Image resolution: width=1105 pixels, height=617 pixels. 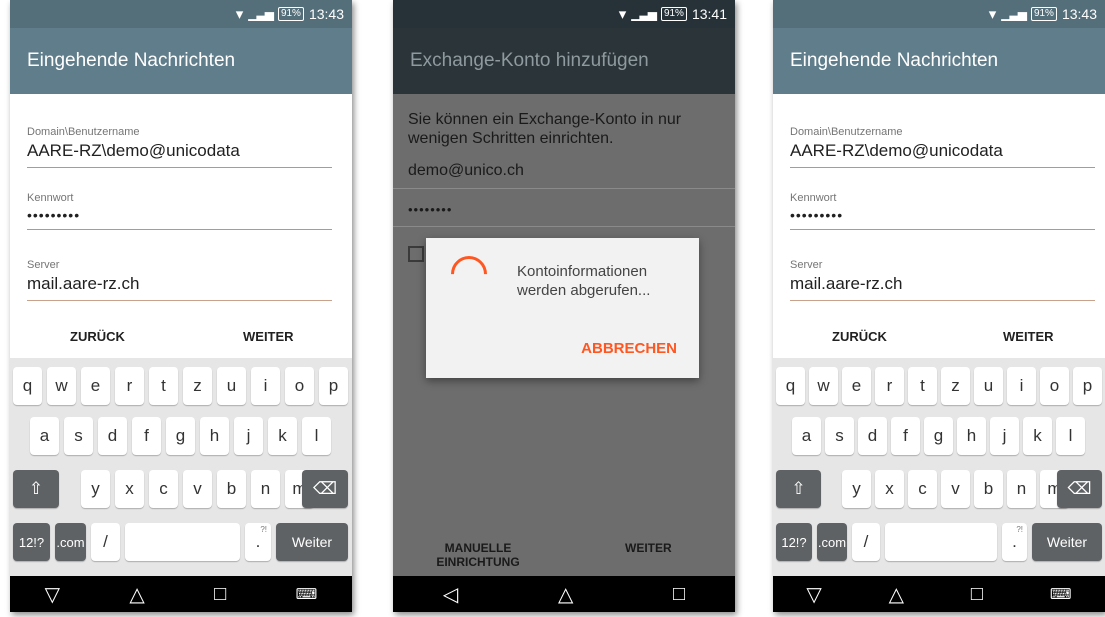 I want to click on checkbox, so click(x=416, y=254).